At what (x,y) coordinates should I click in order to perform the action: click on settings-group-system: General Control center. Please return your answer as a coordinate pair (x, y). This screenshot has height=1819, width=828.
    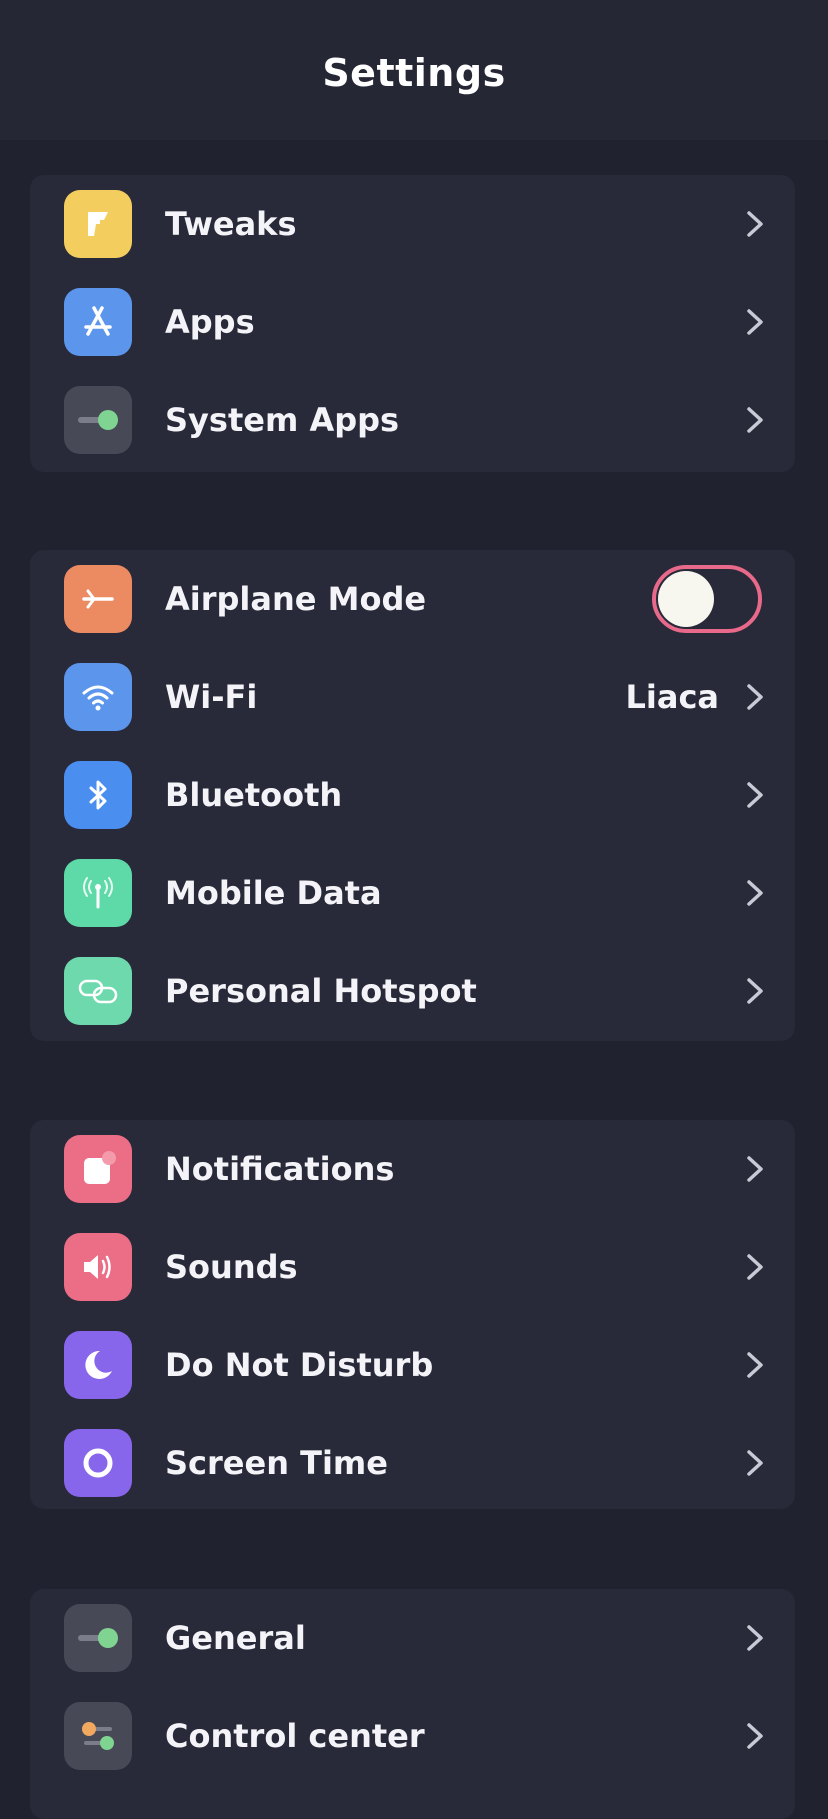
    Looking at the image, I should click on (412, 1704).